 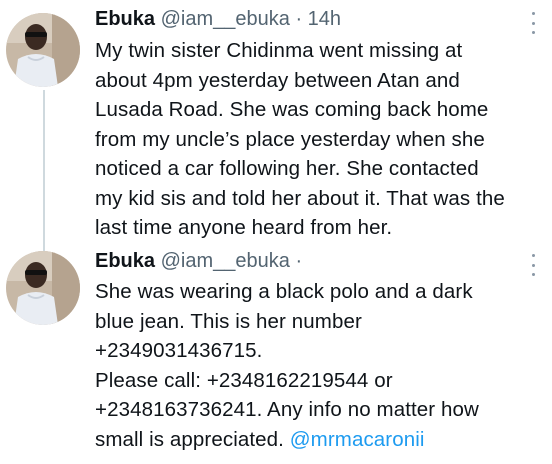 What do you see at coordinates (284, 291) in the screenshot?
I see `tweet-text-line: She was wearing a black polo and a dark` at bounding box center [284, 291].